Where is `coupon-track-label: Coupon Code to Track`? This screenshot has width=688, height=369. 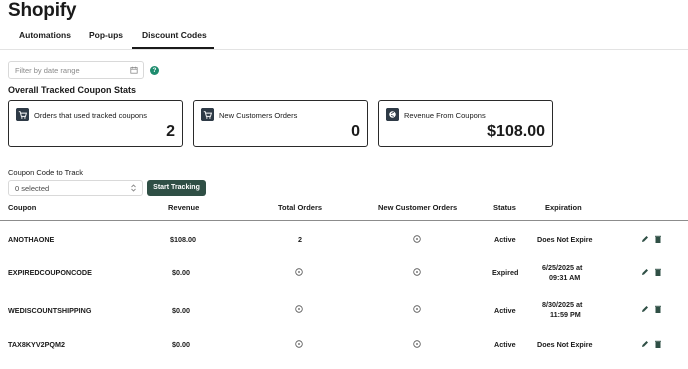 coupon-track-label: Coupon Code to Track is located at coordinates (46, 172).